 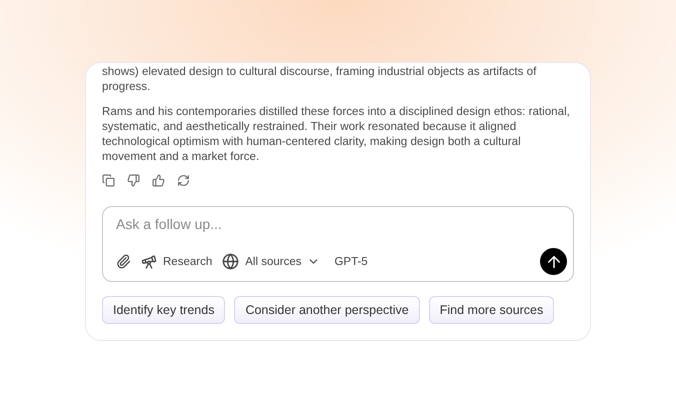 What do you see at coordinates (149, 262) in the screenshot?
I see `telescope-icon` at bounding box center [149, 262].